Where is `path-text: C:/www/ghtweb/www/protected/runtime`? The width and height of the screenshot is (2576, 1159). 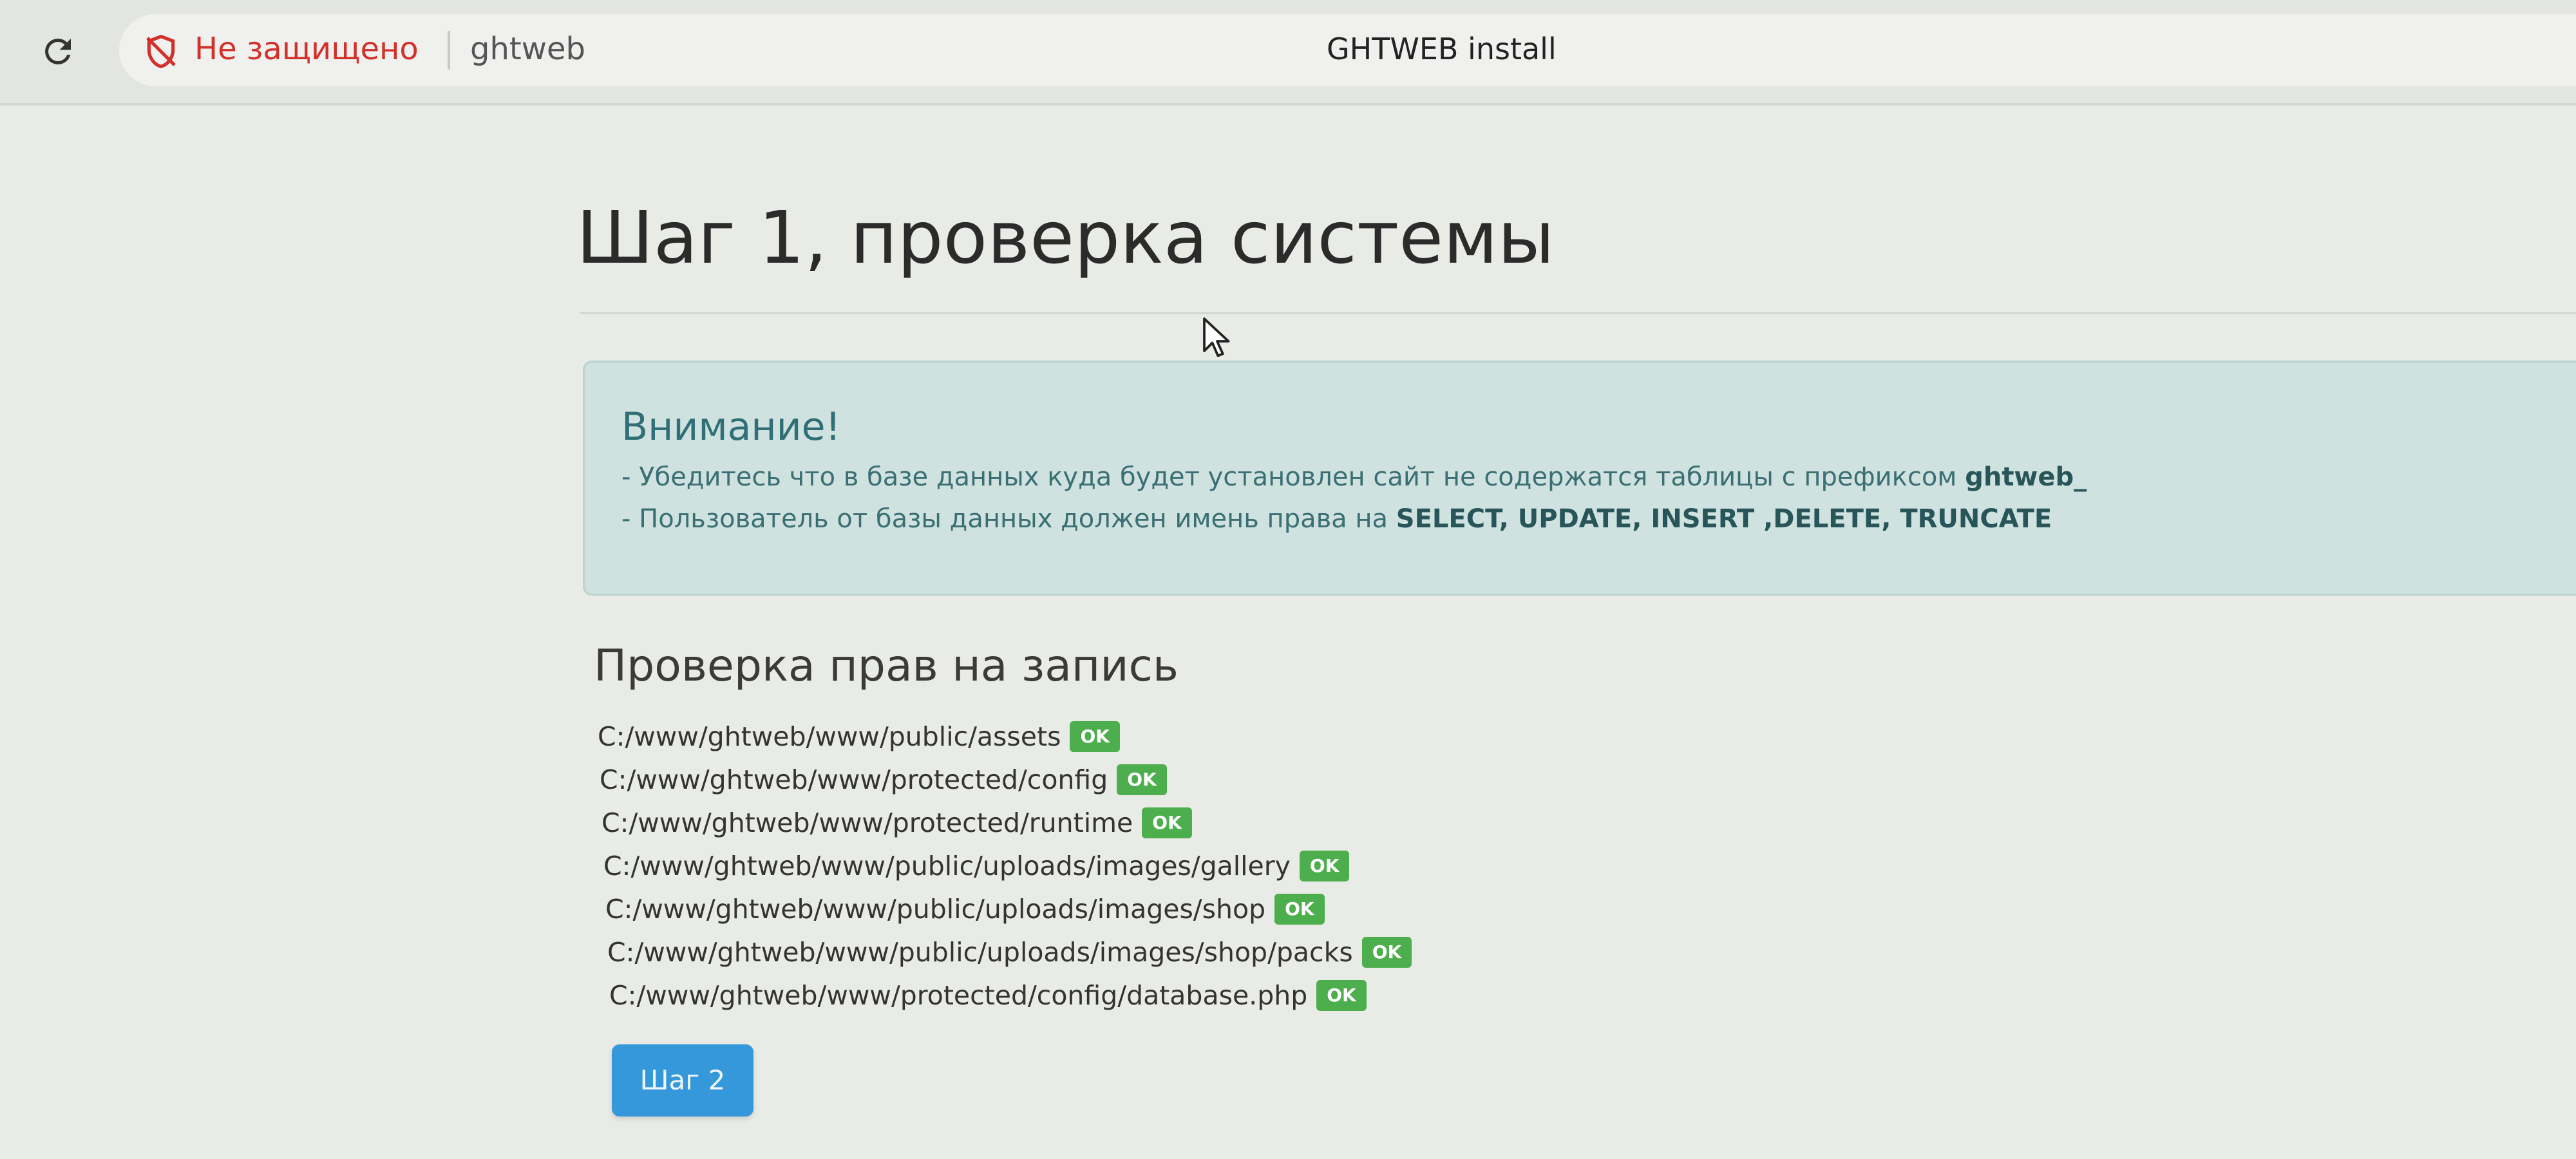 path-text: C:/www/ghtweb/www/protected/runtime is located at coordinates (867, 822).